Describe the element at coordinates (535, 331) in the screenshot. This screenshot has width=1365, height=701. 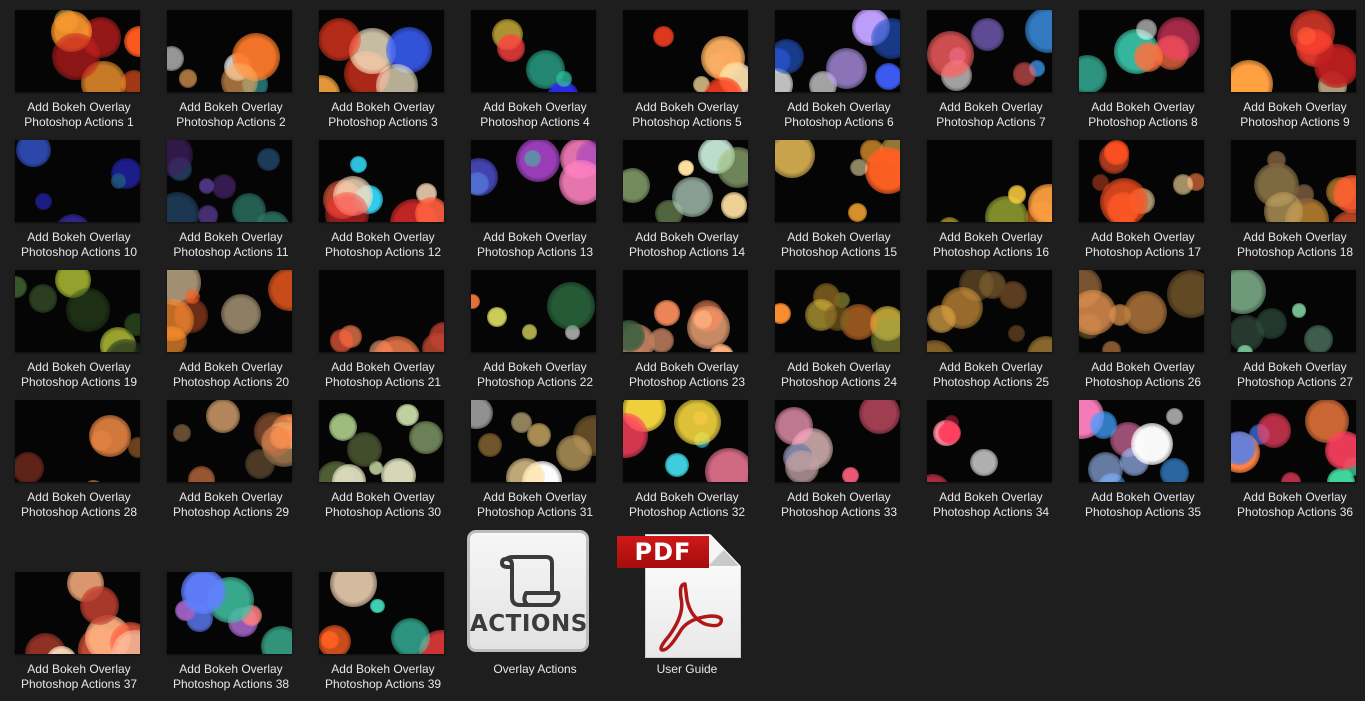
I see `file-item: Add Bokeh Overlay Photoshop Actions 22` at that location.